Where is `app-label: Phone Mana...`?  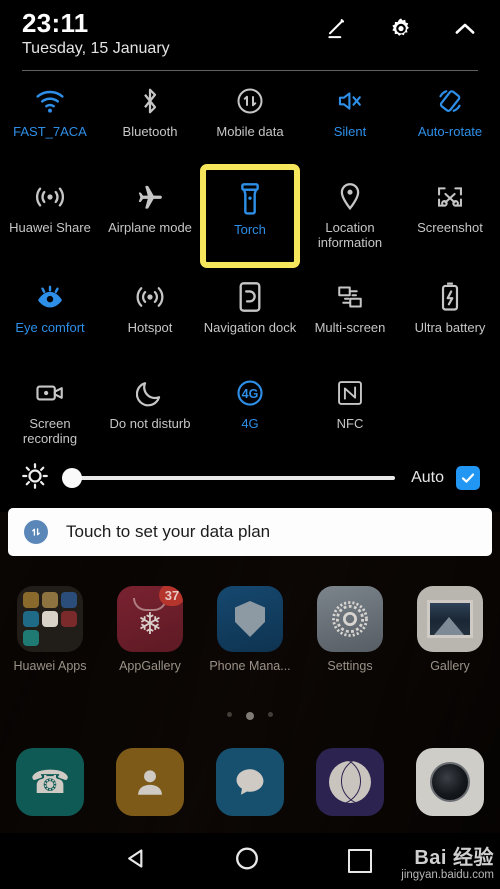 app-label: Phone Mana... is located at coordinates (250, 666).